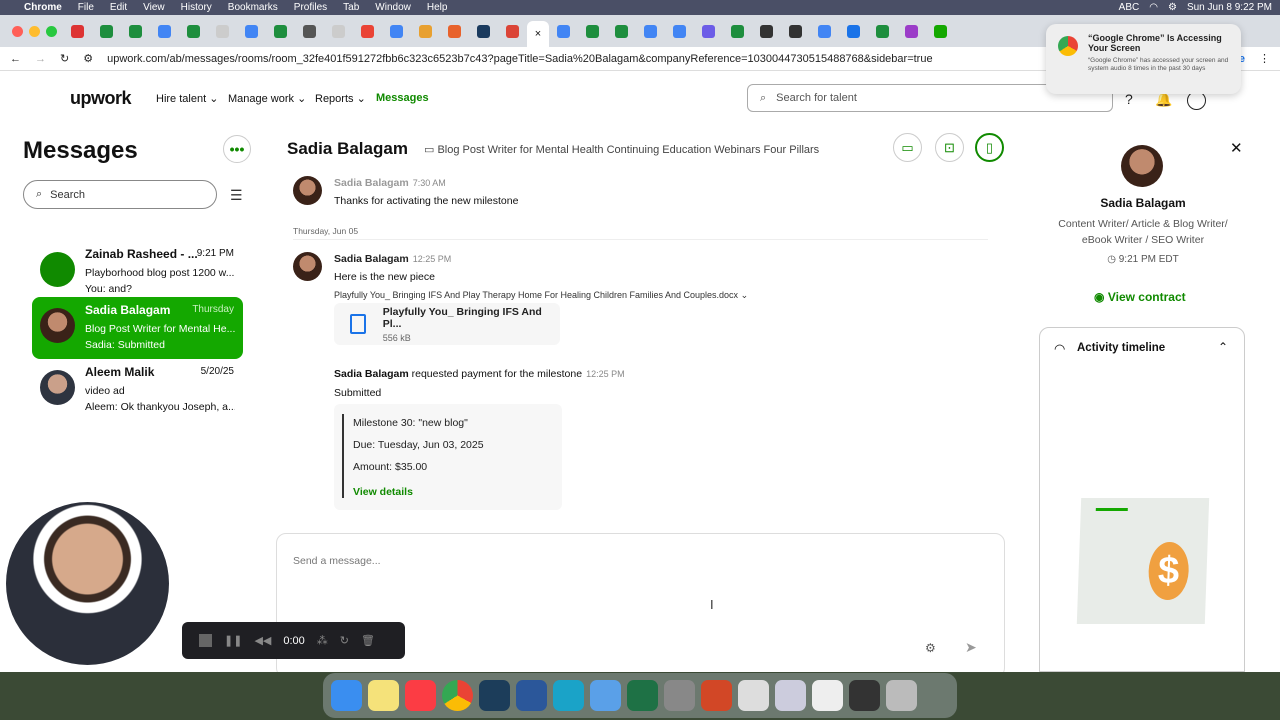  Describe the element at coordinates (187, 98) in the screenshot. I see `nav-hire-talent: Hire talent ⌄` at that location.